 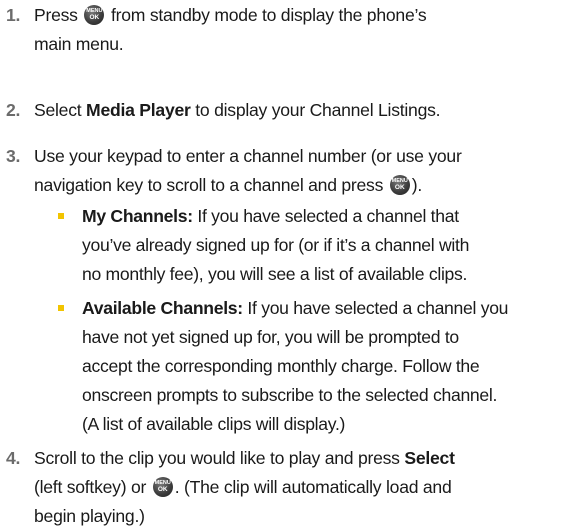 I want to click on step-number: 1., so click(x=13, y=15).